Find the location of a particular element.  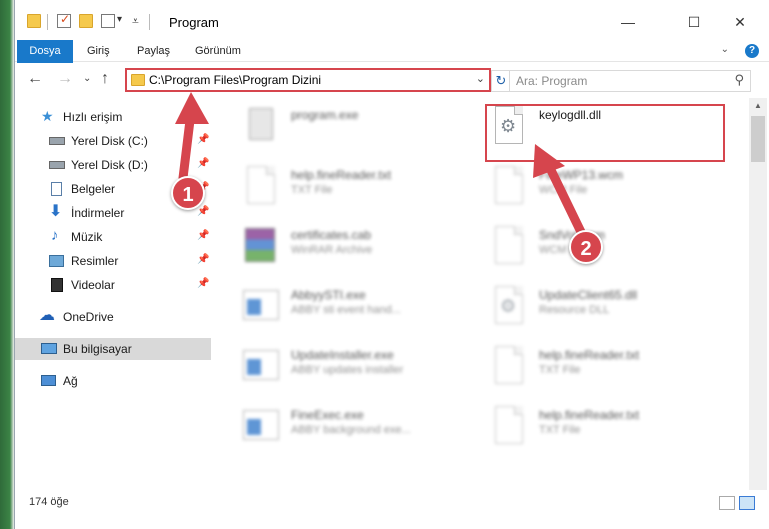

sidebar-item-this-pc: Bu bilgisayar is located at coordinates (113, 349).